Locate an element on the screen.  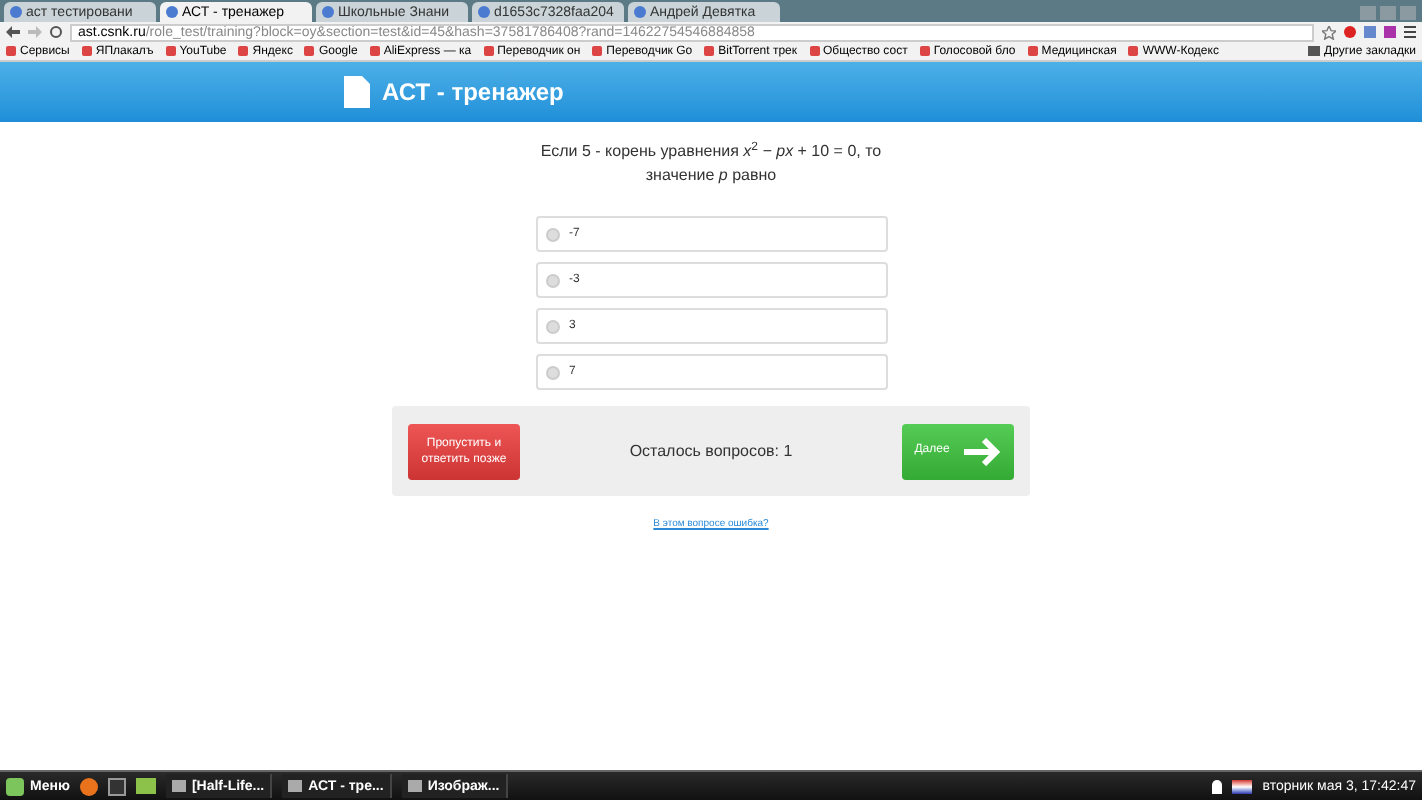
app-title: АСТ - тренажер is located at coordinates (473, 93).